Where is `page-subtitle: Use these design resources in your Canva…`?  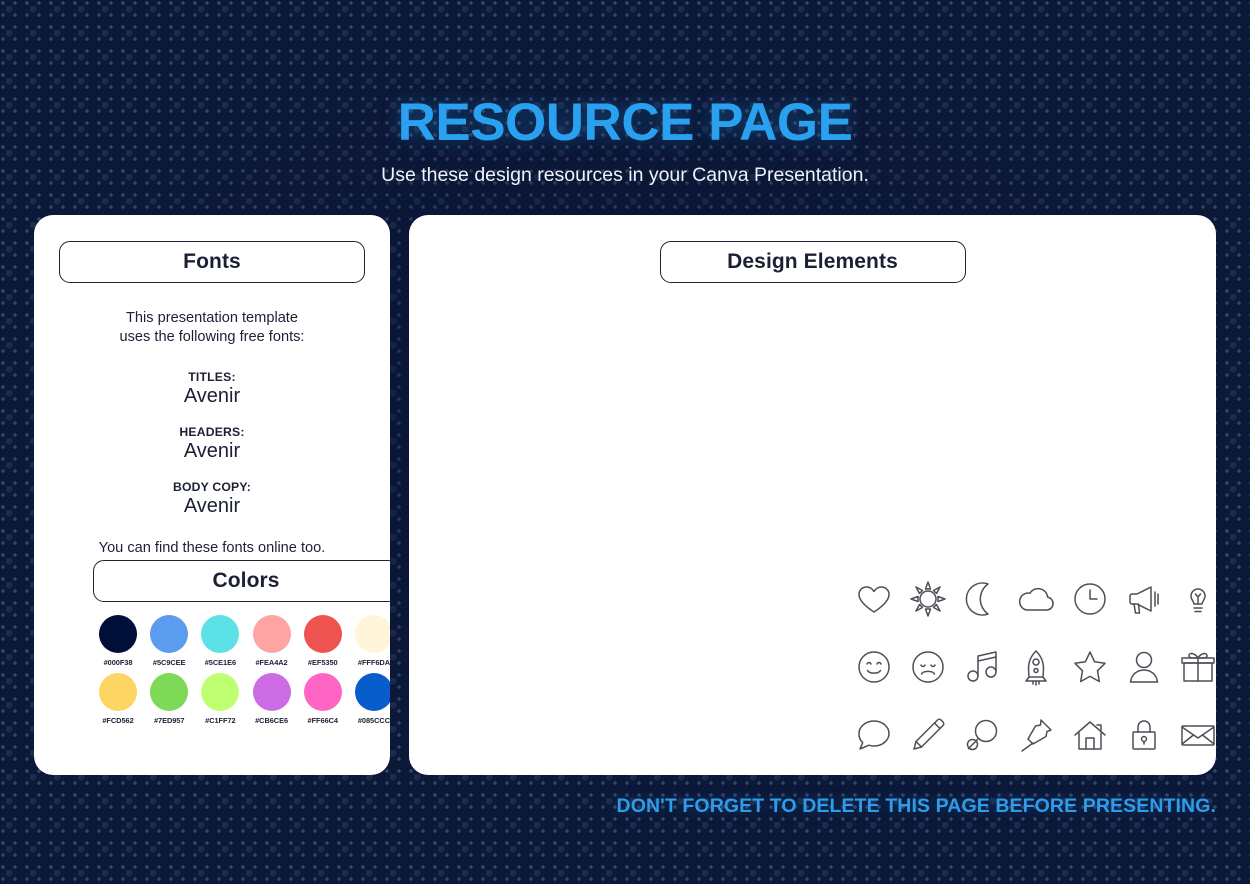 page-subtitle: Use these design resources in your Canva… is located at coordinates (625, 174).